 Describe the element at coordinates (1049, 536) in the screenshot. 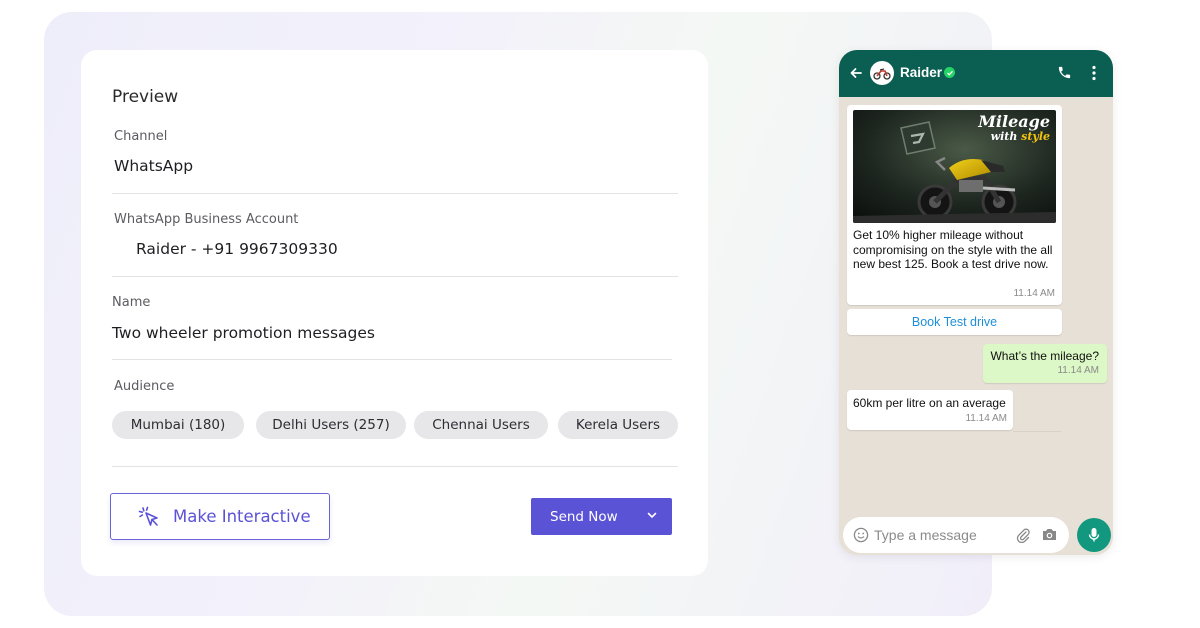

I see `camera-icon` at that location.